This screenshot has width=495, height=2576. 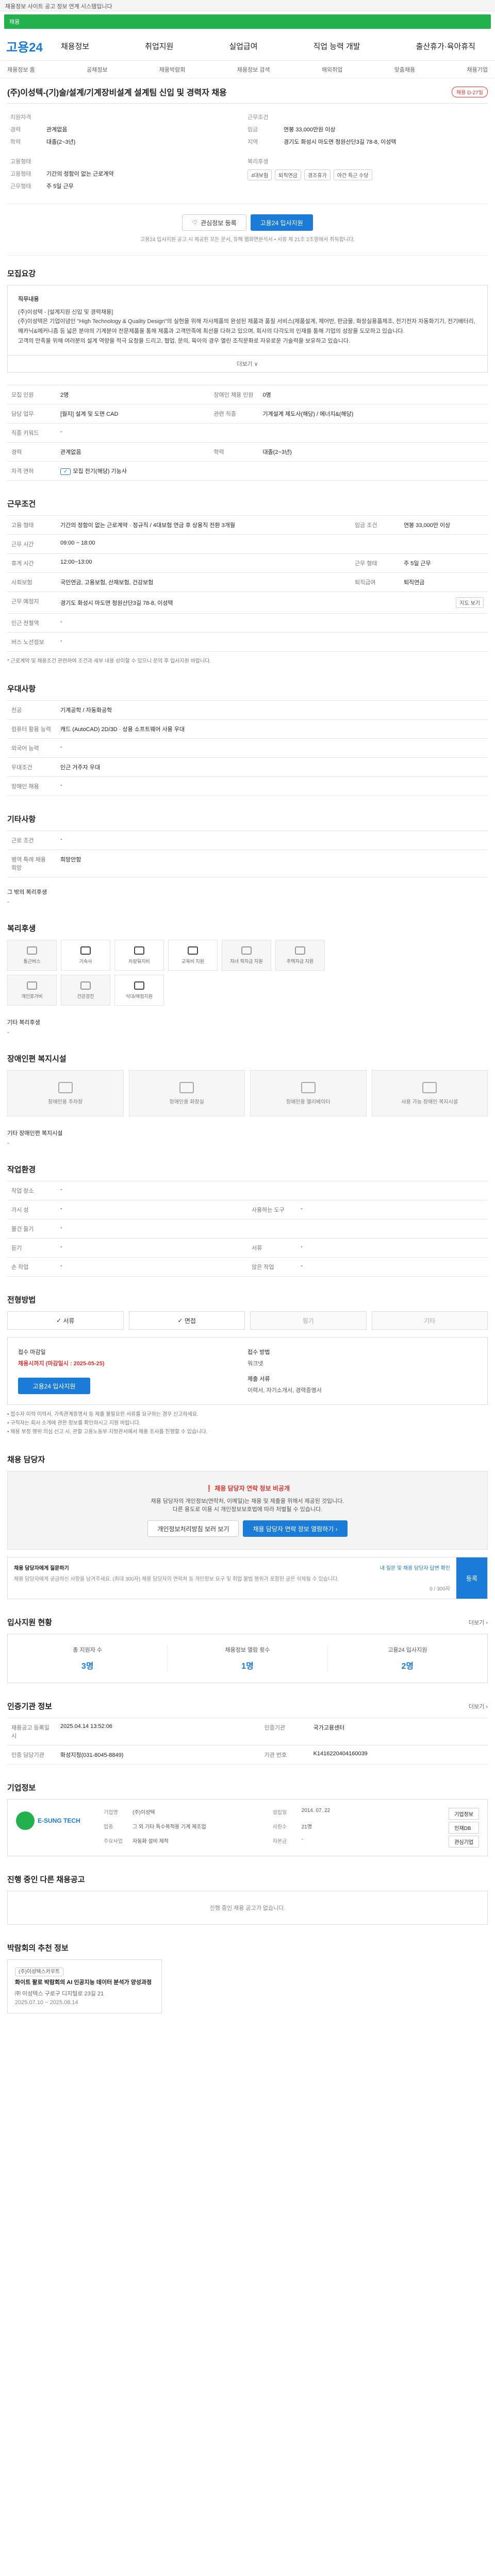 I want to click on license-text: 모집 전기(해당) 기능사, so click(x=100, y=471).